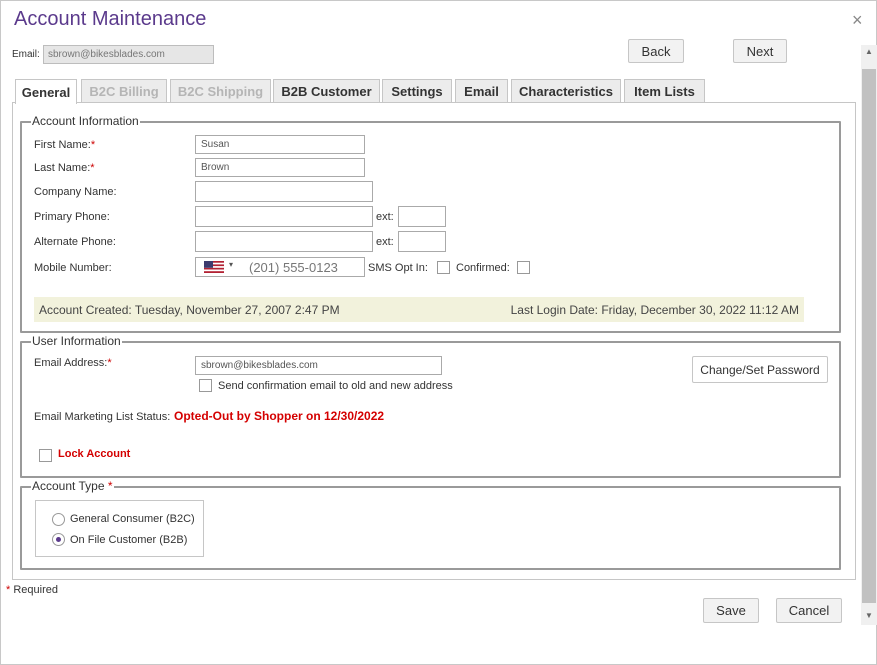  Describe the element at coordinates (45, 455) in the screenshot. I see `lock-account-checkbox` at that location.